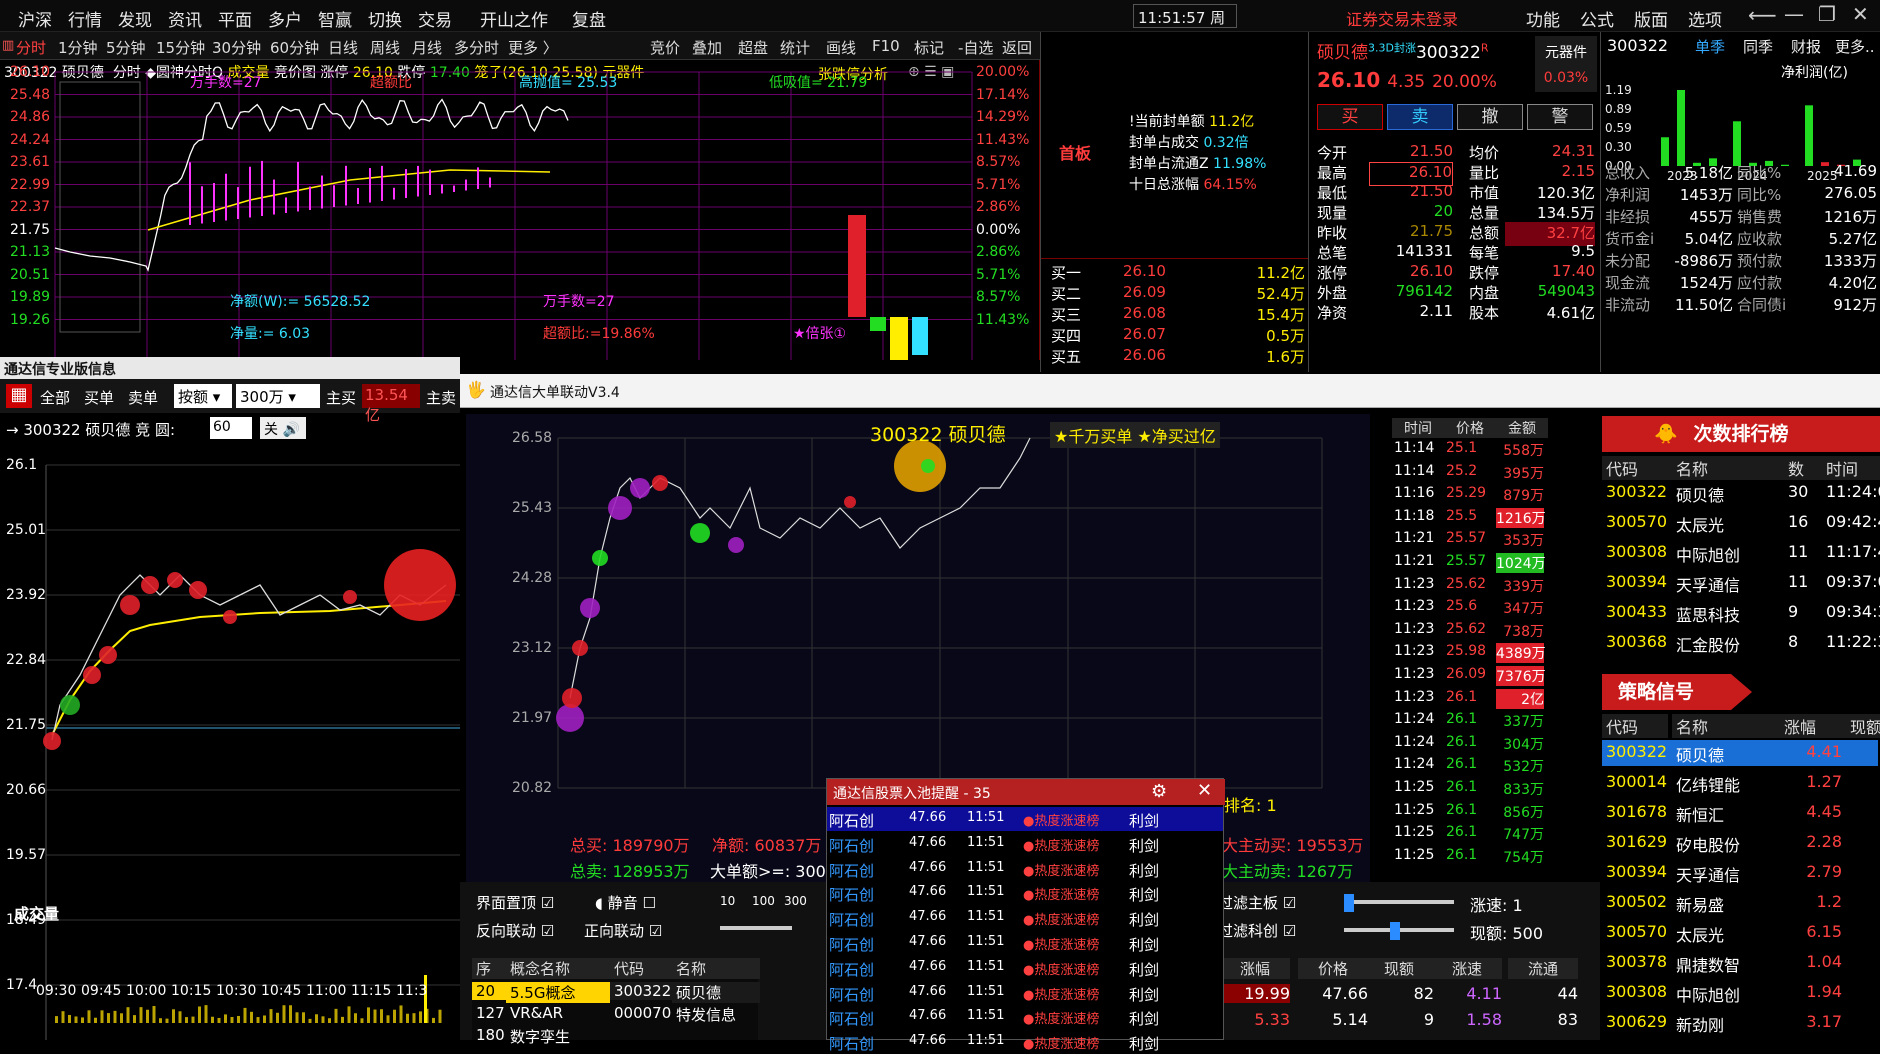  Describe the element at coordinates (1728, 584) in the screenshot. I see `rank-cell-3-1: 天孚通信` at that location.